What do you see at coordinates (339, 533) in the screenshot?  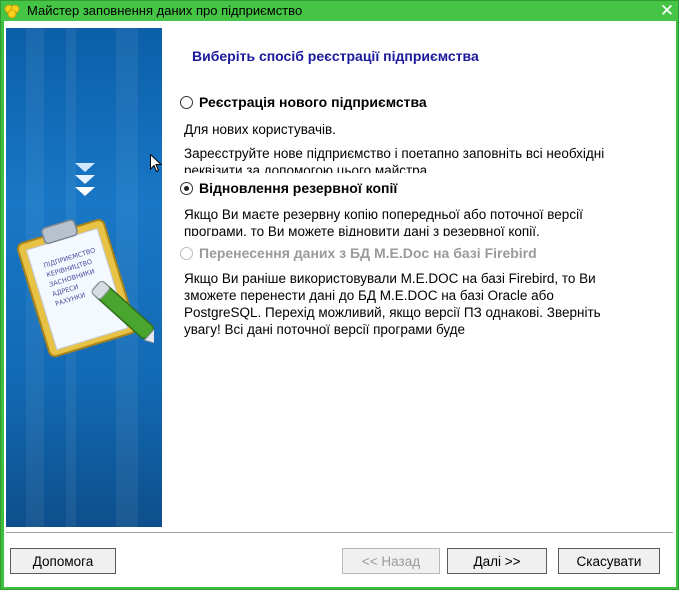 I see `button-bar-divider` at bounding box center [339, 533].